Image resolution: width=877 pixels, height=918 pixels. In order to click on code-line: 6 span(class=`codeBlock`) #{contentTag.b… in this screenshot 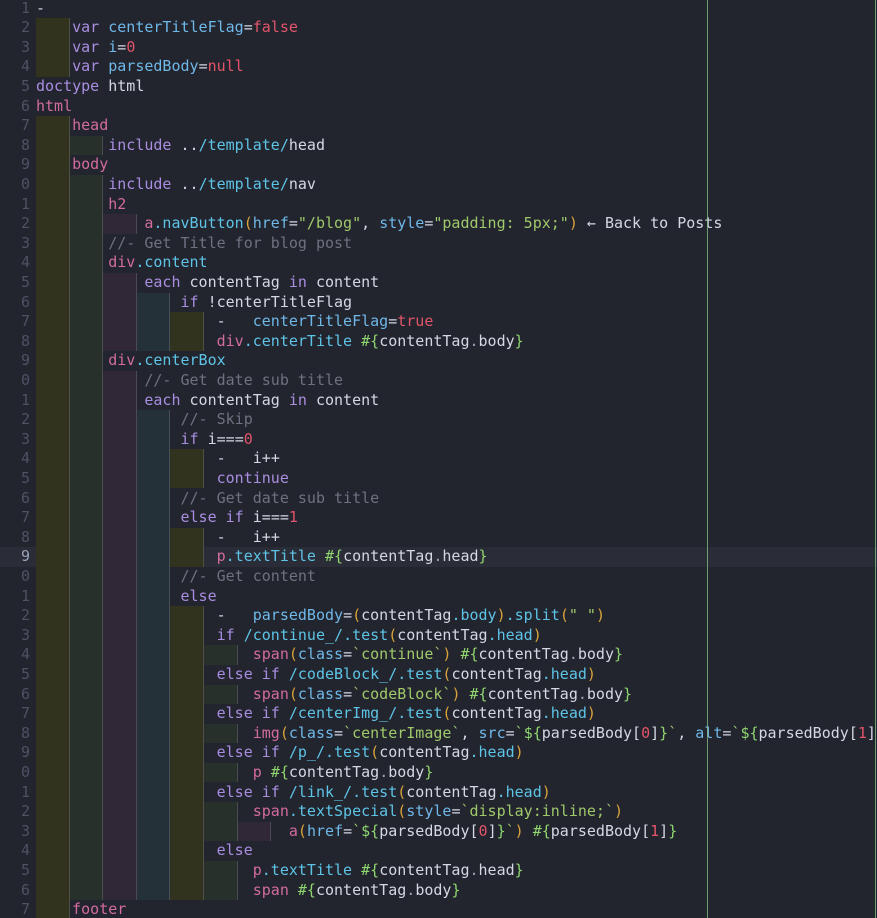, I will do `click(438, 695)`.